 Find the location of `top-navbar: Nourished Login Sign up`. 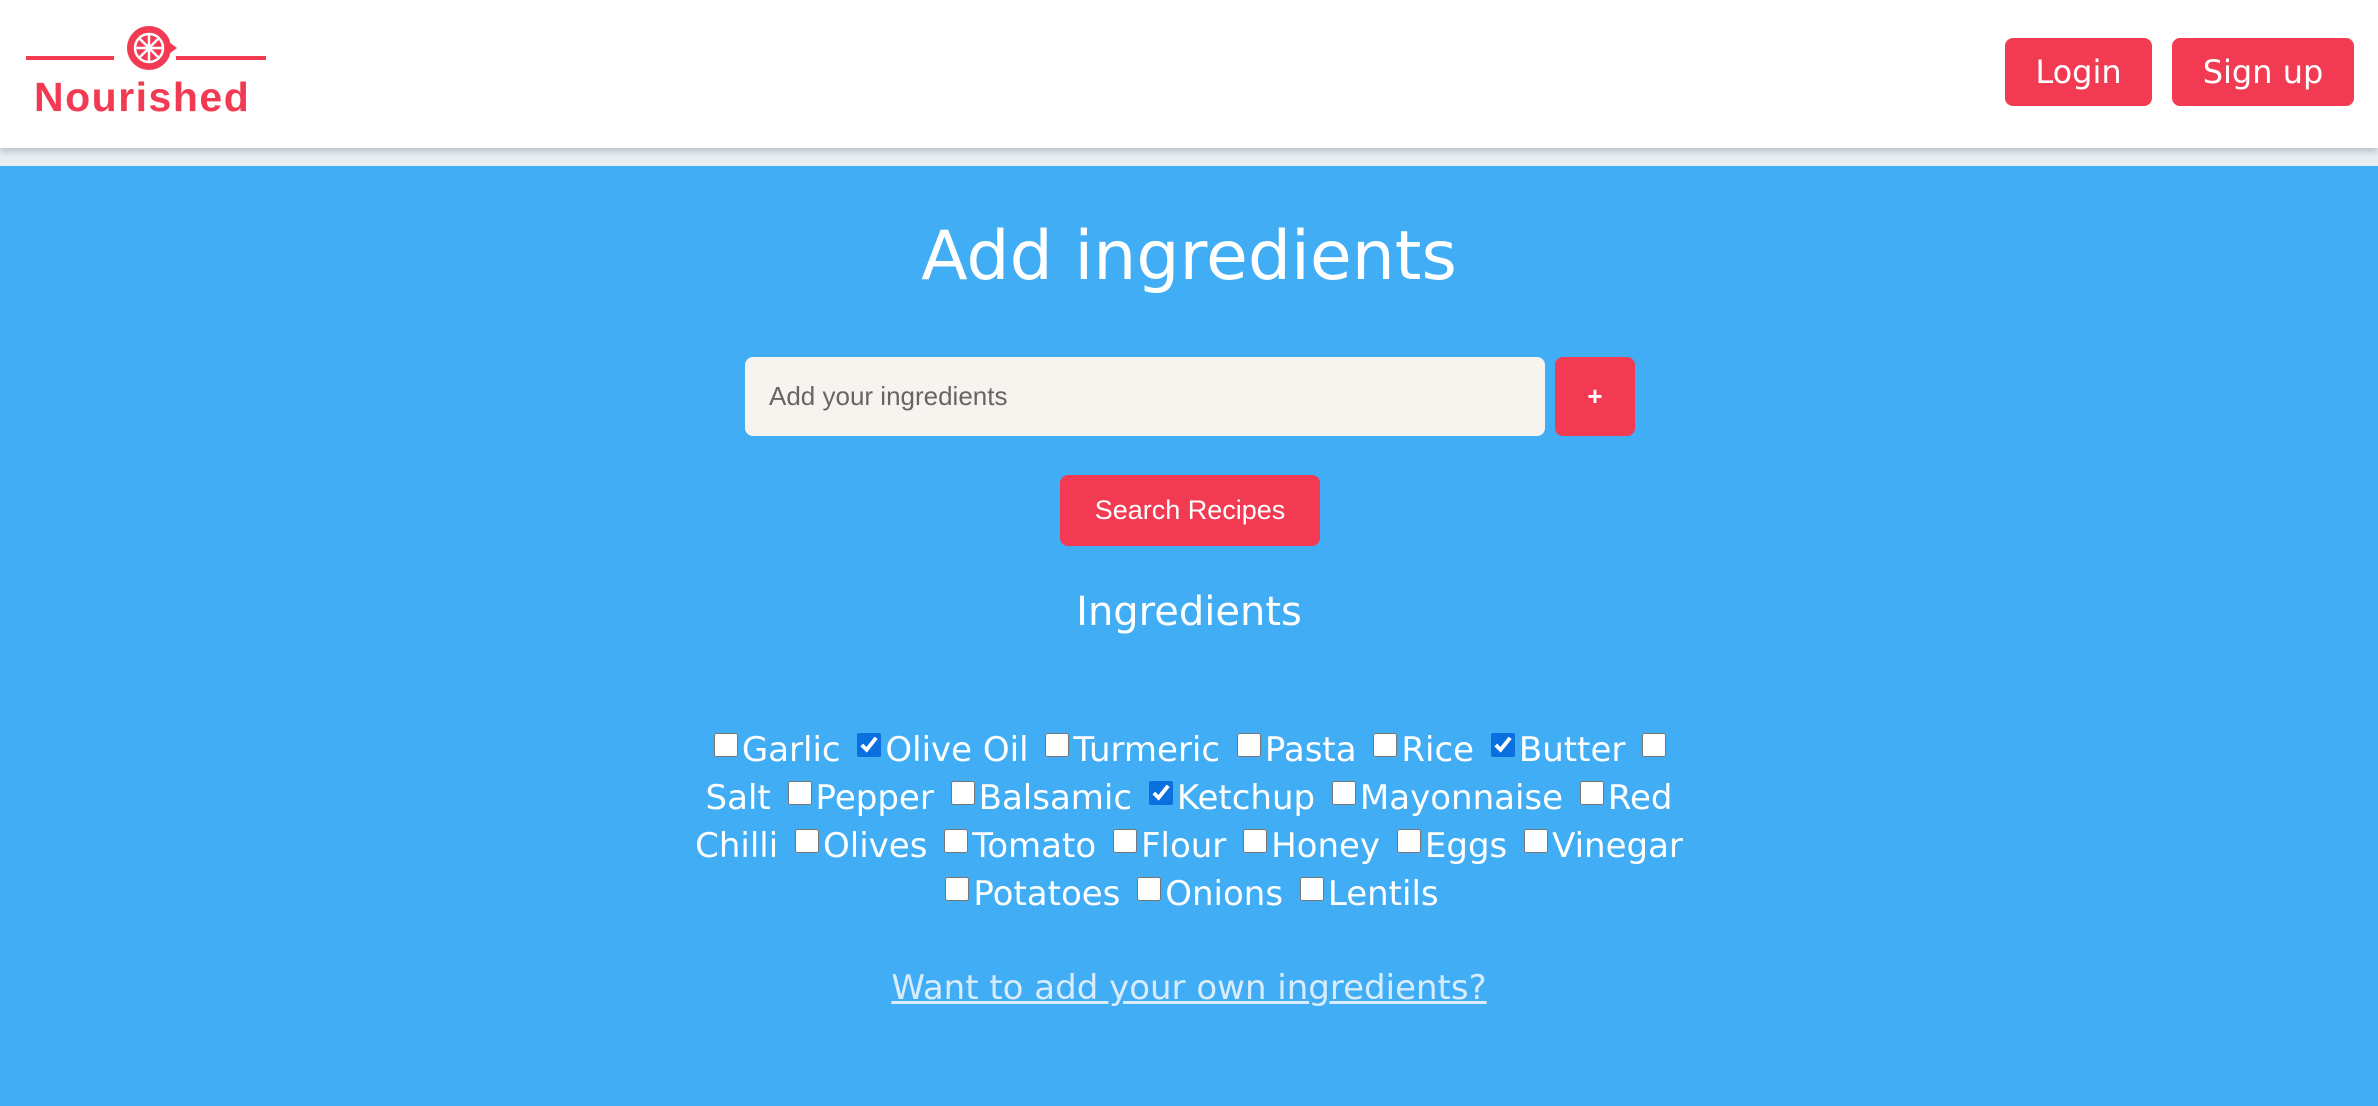

top-navbar: Nourished Login Sign up is located at coordinates (1189, 74).